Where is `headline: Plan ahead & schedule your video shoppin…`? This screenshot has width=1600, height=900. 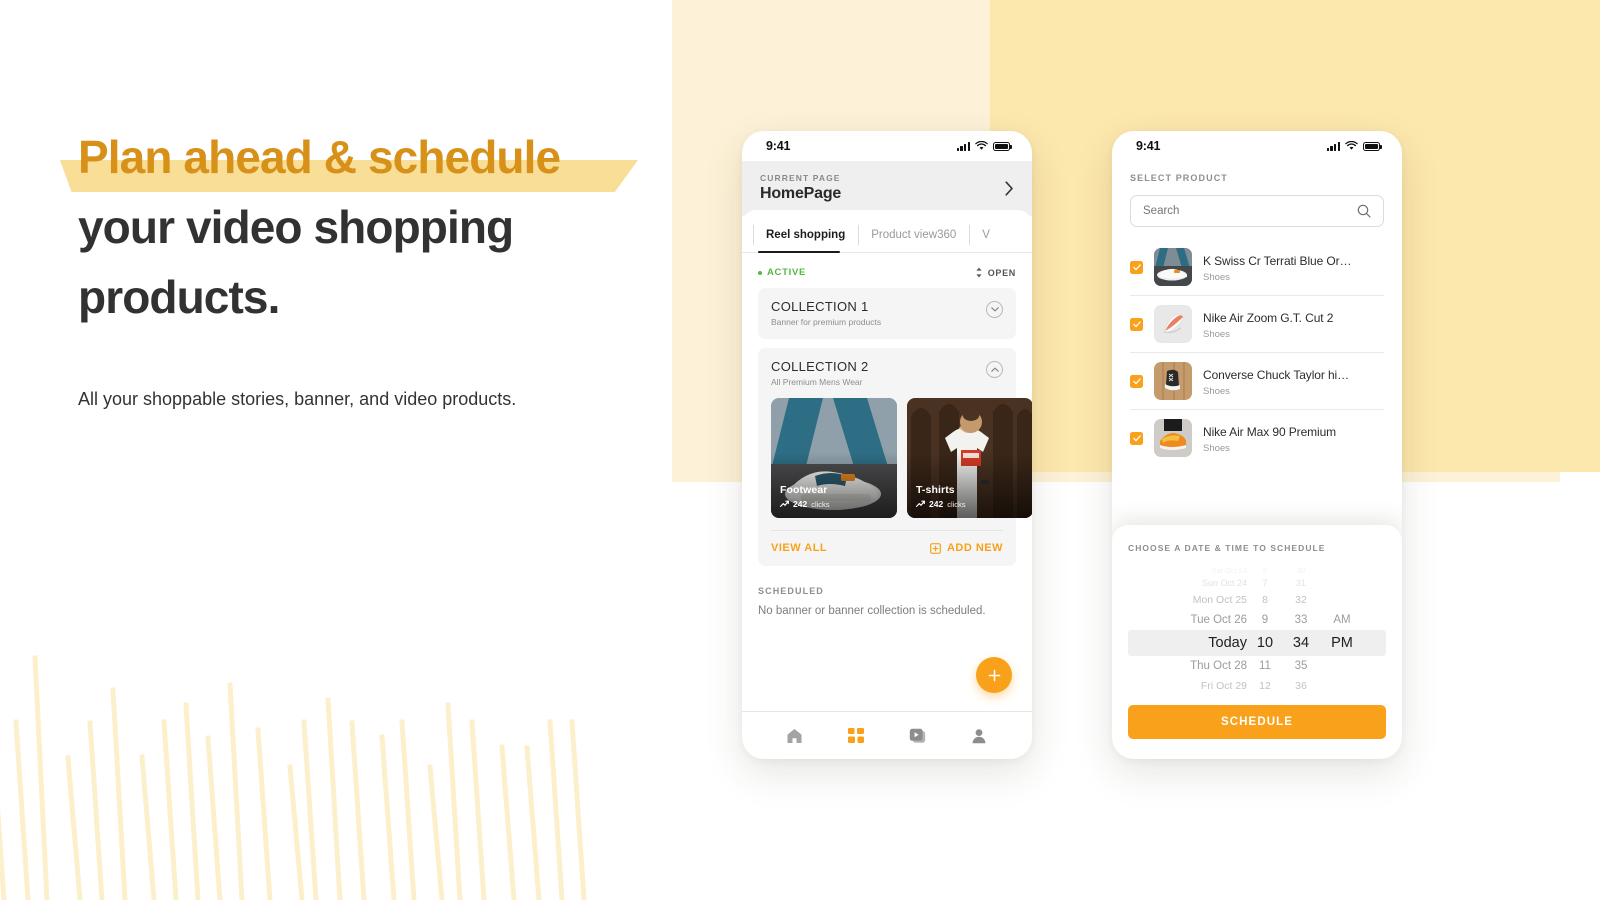 headline: Plan ahead & schedule your video shoppin… is located at coordinates (359, 227).